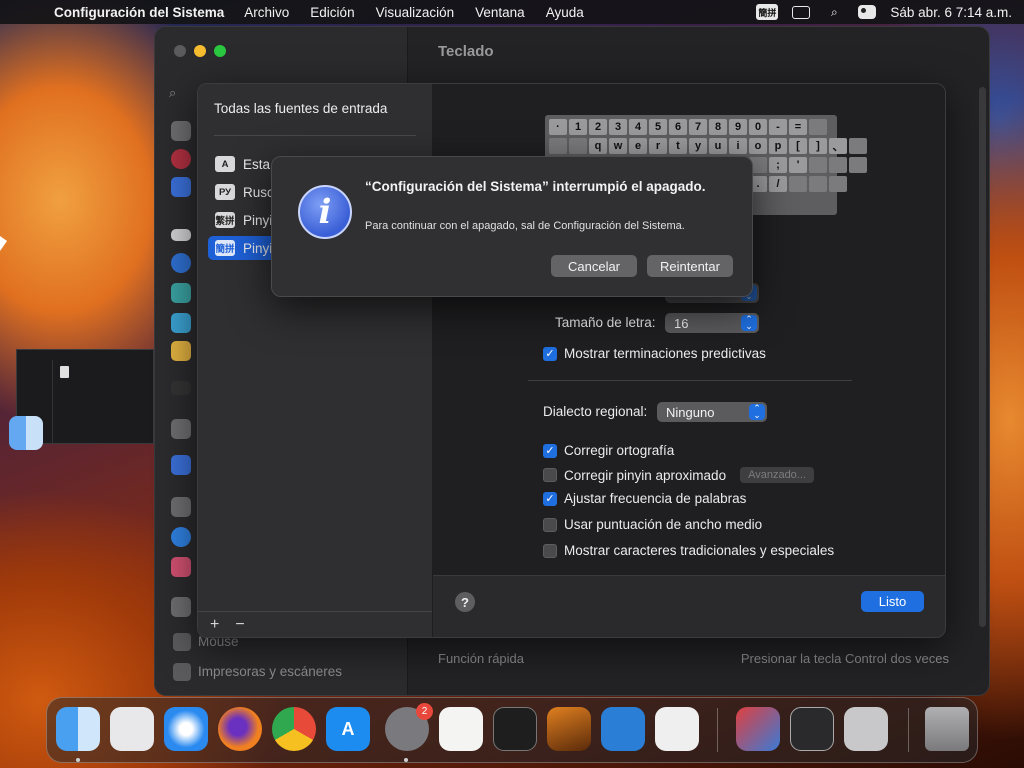  Describe the element at coordinates (834, 12) in the screenshot. I see `spotlight-search-icon: ⌕` at that location.